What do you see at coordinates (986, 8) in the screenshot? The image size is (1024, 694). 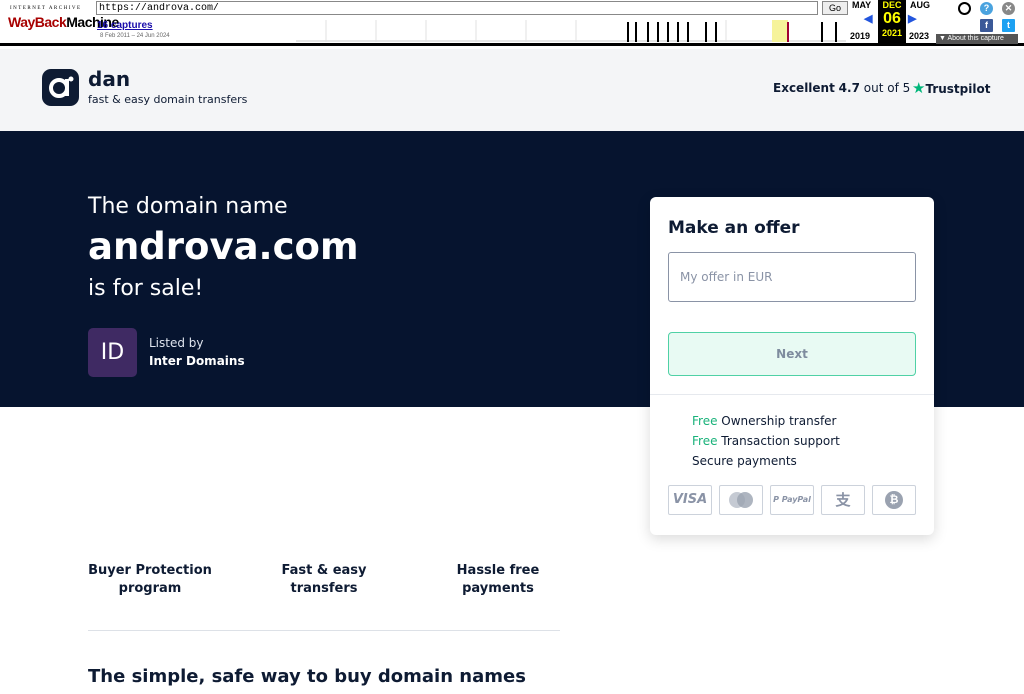 I see `help-icon: ?` at bounding box center [986, 8].